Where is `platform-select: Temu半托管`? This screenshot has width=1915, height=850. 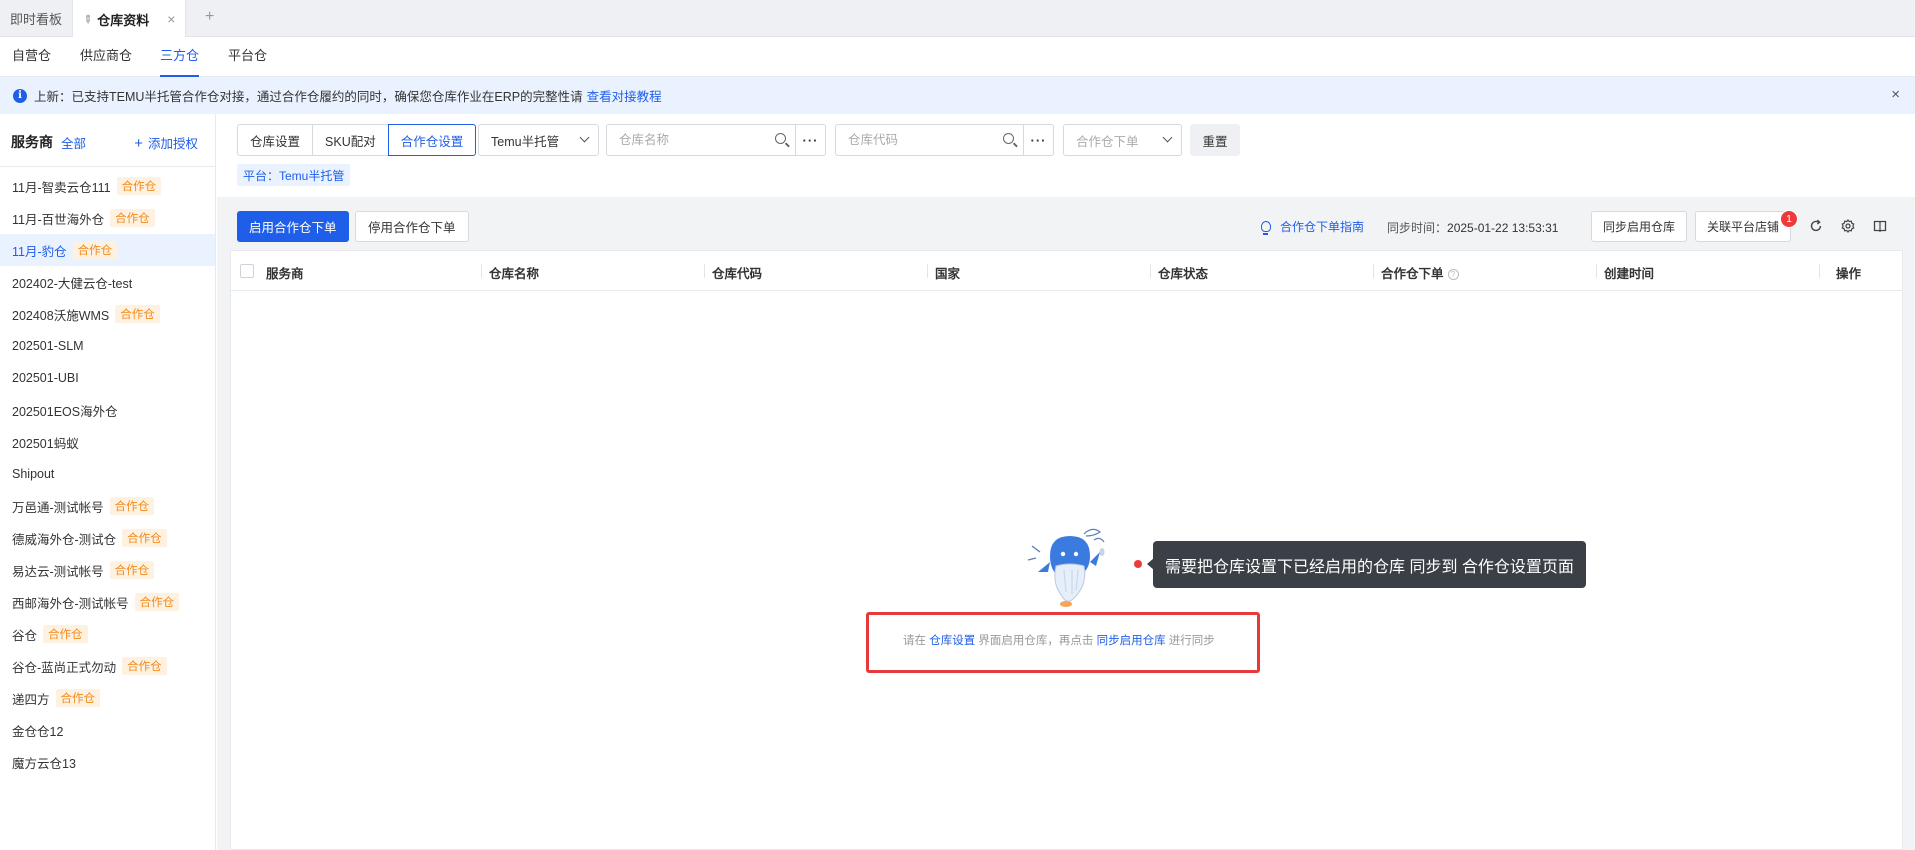
platform-select: Temu半托管 is located at coordinates (538, 140).